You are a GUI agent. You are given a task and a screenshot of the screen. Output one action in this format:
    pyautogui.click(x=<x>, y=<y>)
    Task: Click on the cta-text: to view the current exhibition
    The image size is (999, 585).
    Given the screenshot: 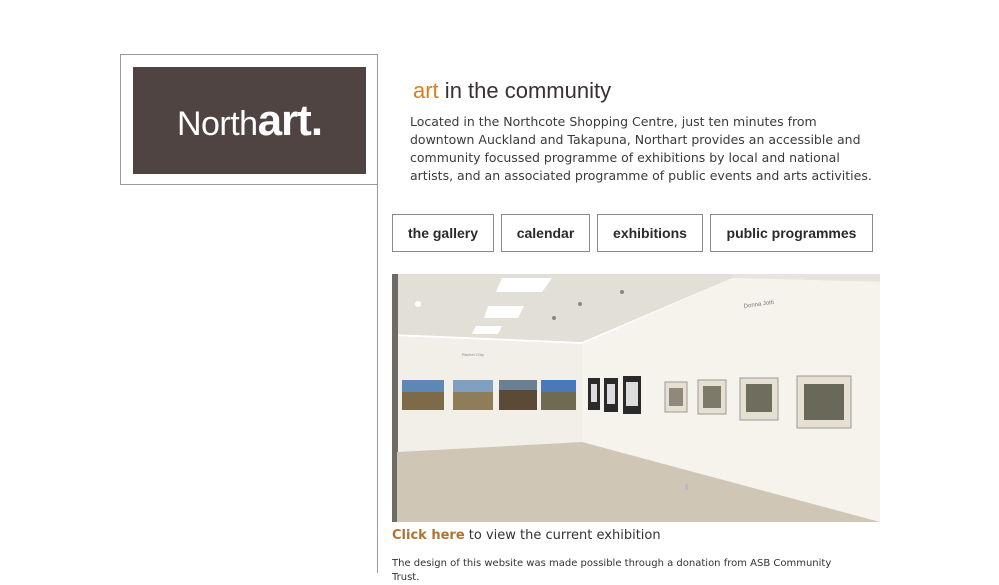 What is the action you would take?
    pyautogui.click(x=562, y=535)
    